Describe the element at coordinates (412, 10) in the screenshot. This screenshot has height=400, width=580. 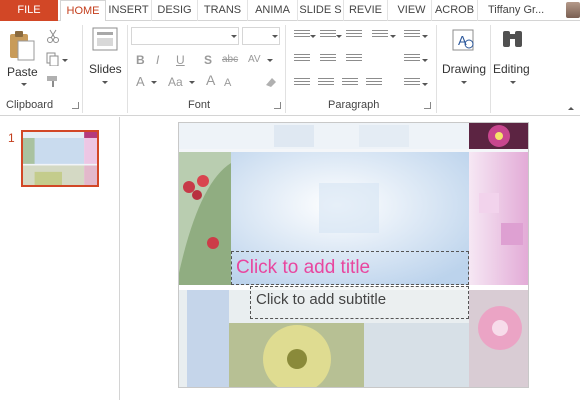
I see `tab-view: VIEW` at that location.